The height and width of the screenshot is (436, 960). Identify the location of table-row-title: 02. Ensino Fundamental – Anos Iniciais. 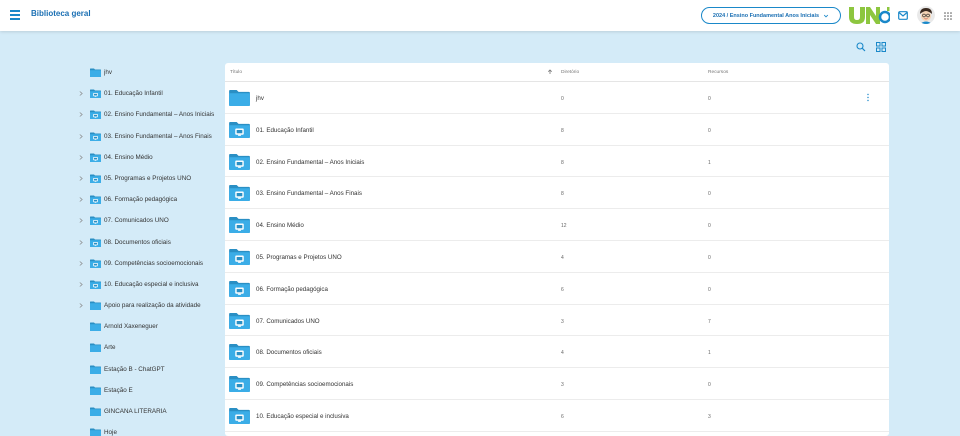
(310, 162).